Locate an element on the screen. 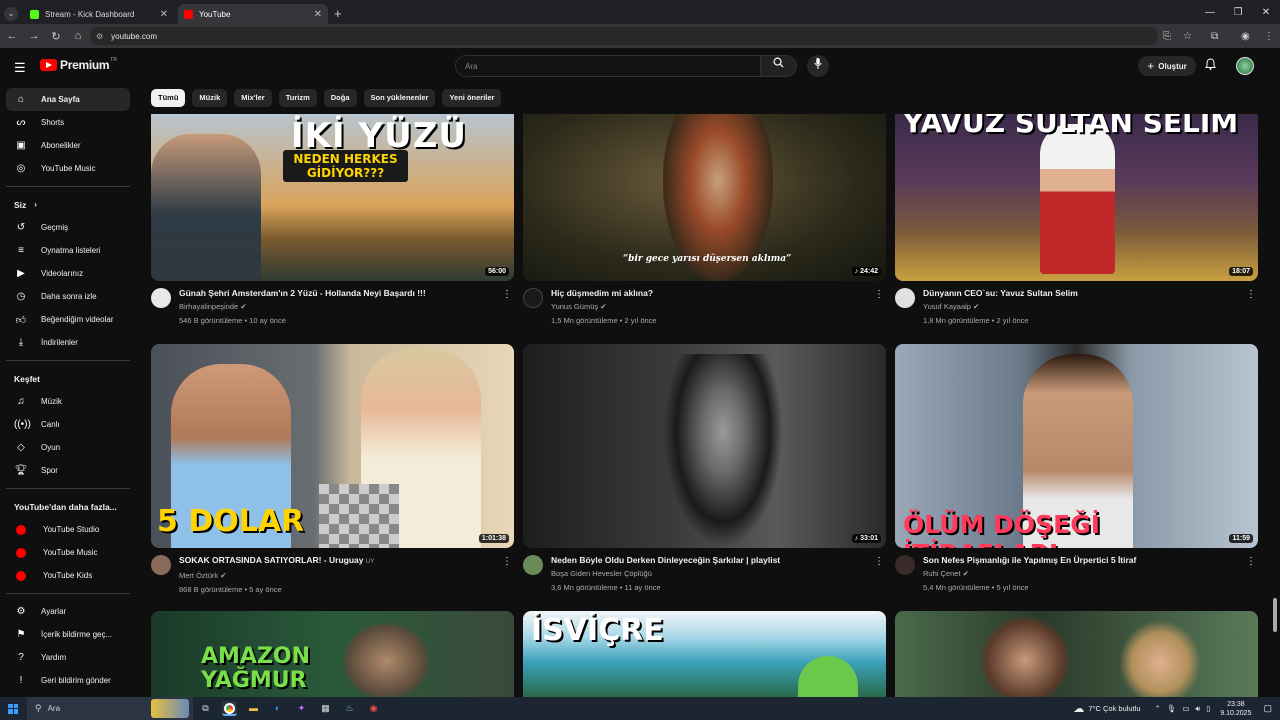 Image resolution: width=1280 pixels, height=720 pixels. sidebar-item-music: ♫ Müzik is located at coordinates (68, 401).